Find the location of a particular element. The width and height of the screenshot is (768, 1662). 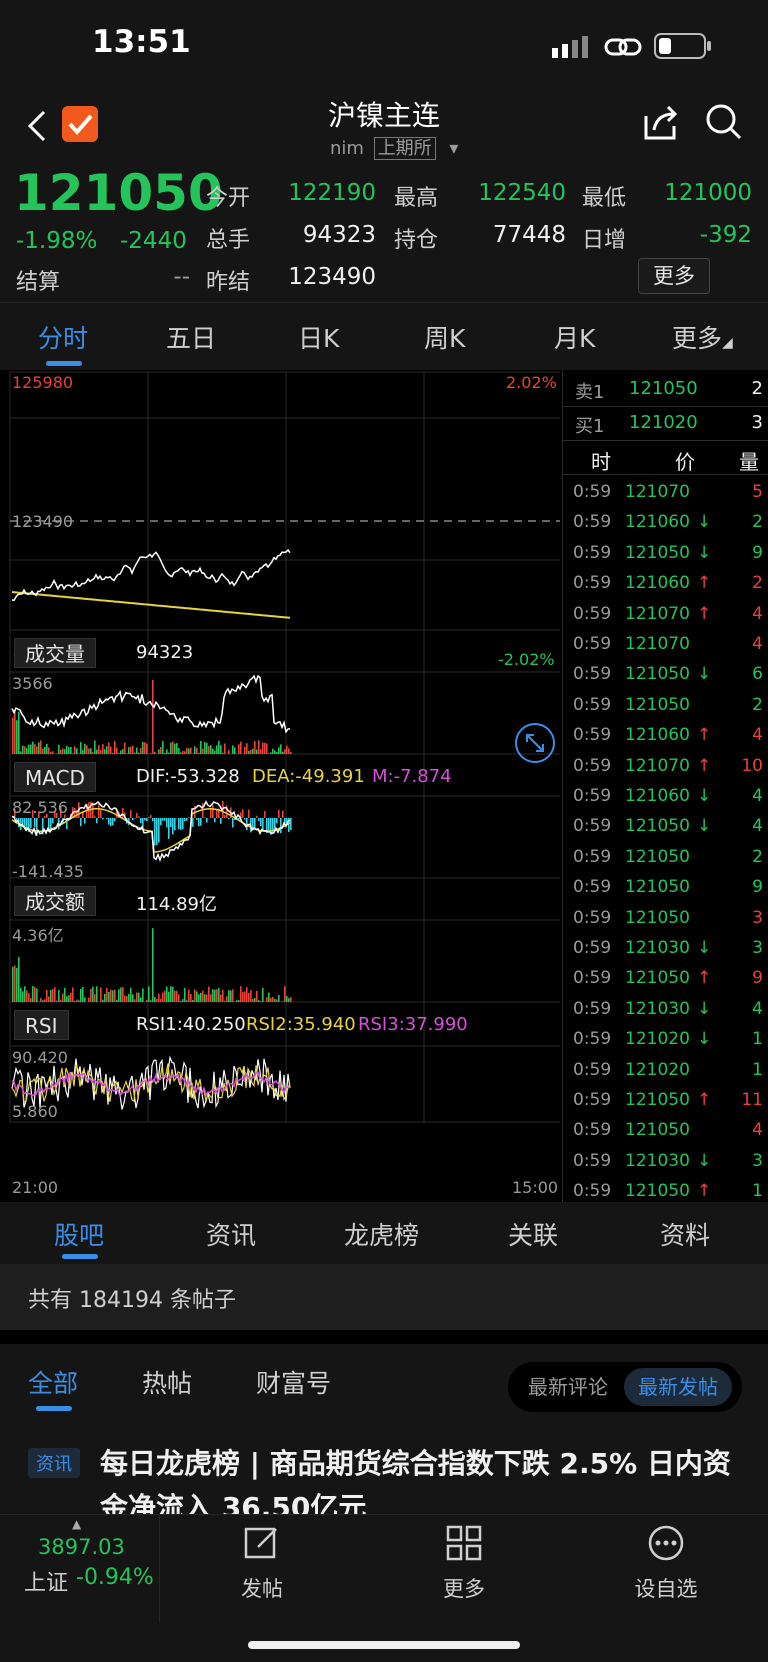

macd-panel-label: MACD is located at coordinates (55, 777).